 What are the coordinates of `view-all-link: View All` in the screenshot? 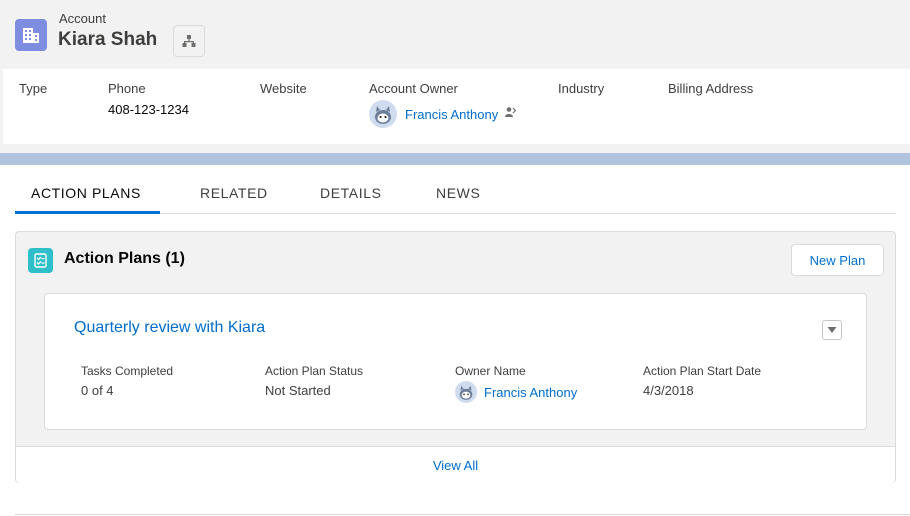 It's located at (455, 465).